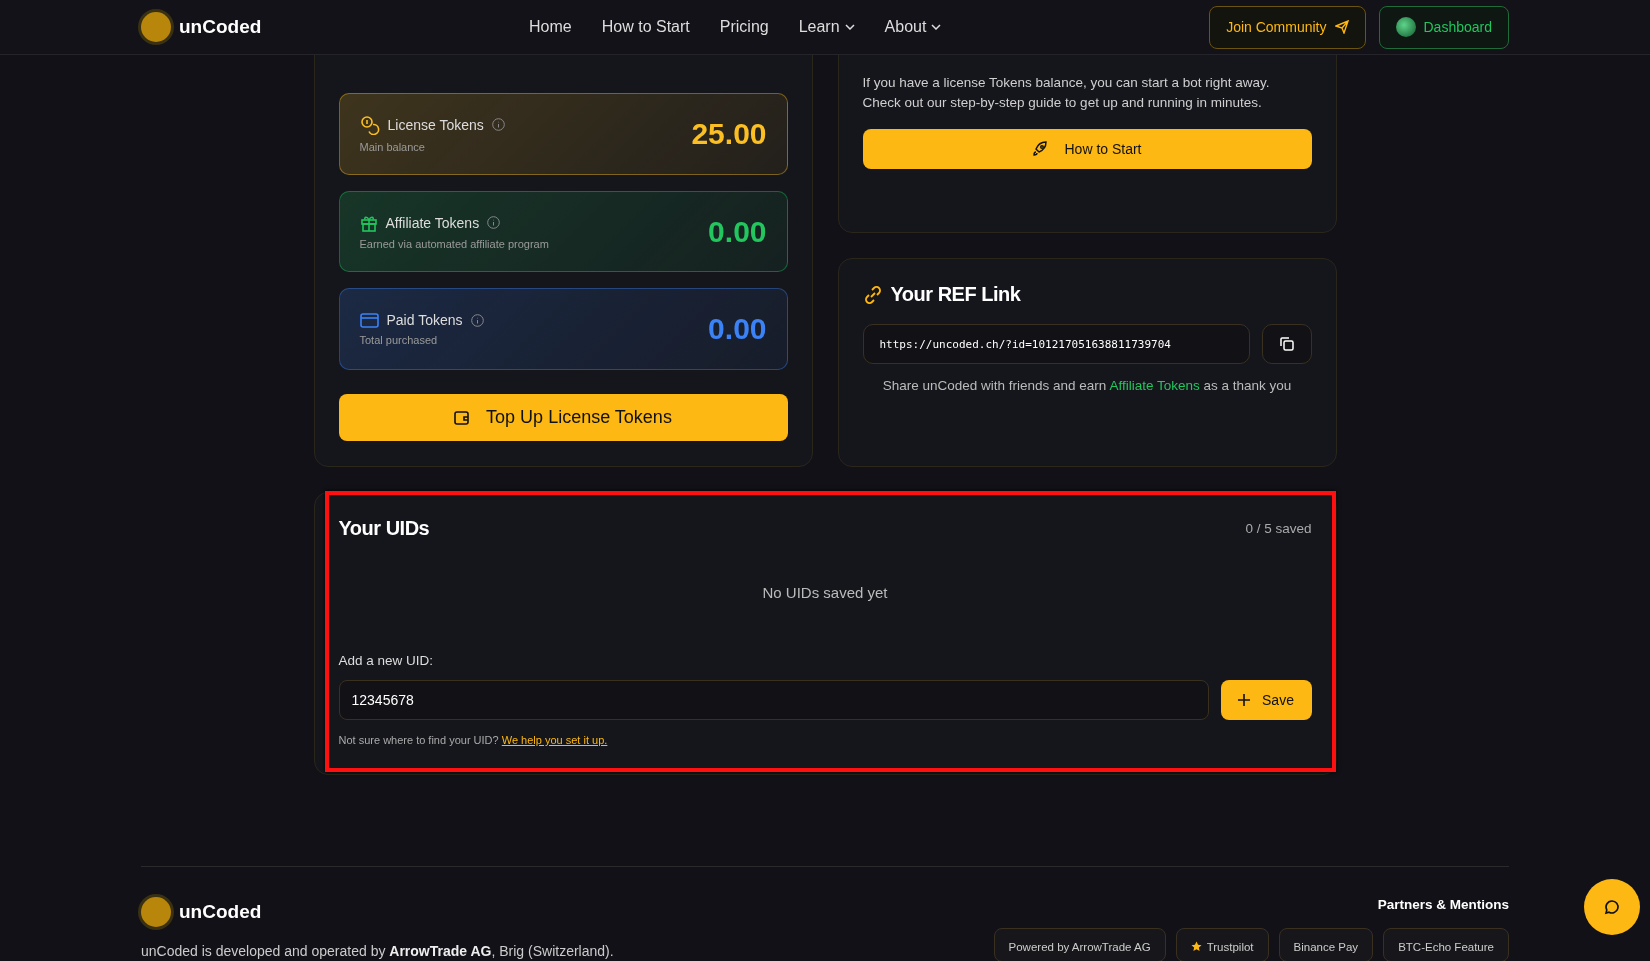 The height and width of the screenshot is (961, 1650). What do you see at coordinates (392, 146) in the screenshot?
I see `token-subtitle: Main balance` at bounding box center [392, 146].